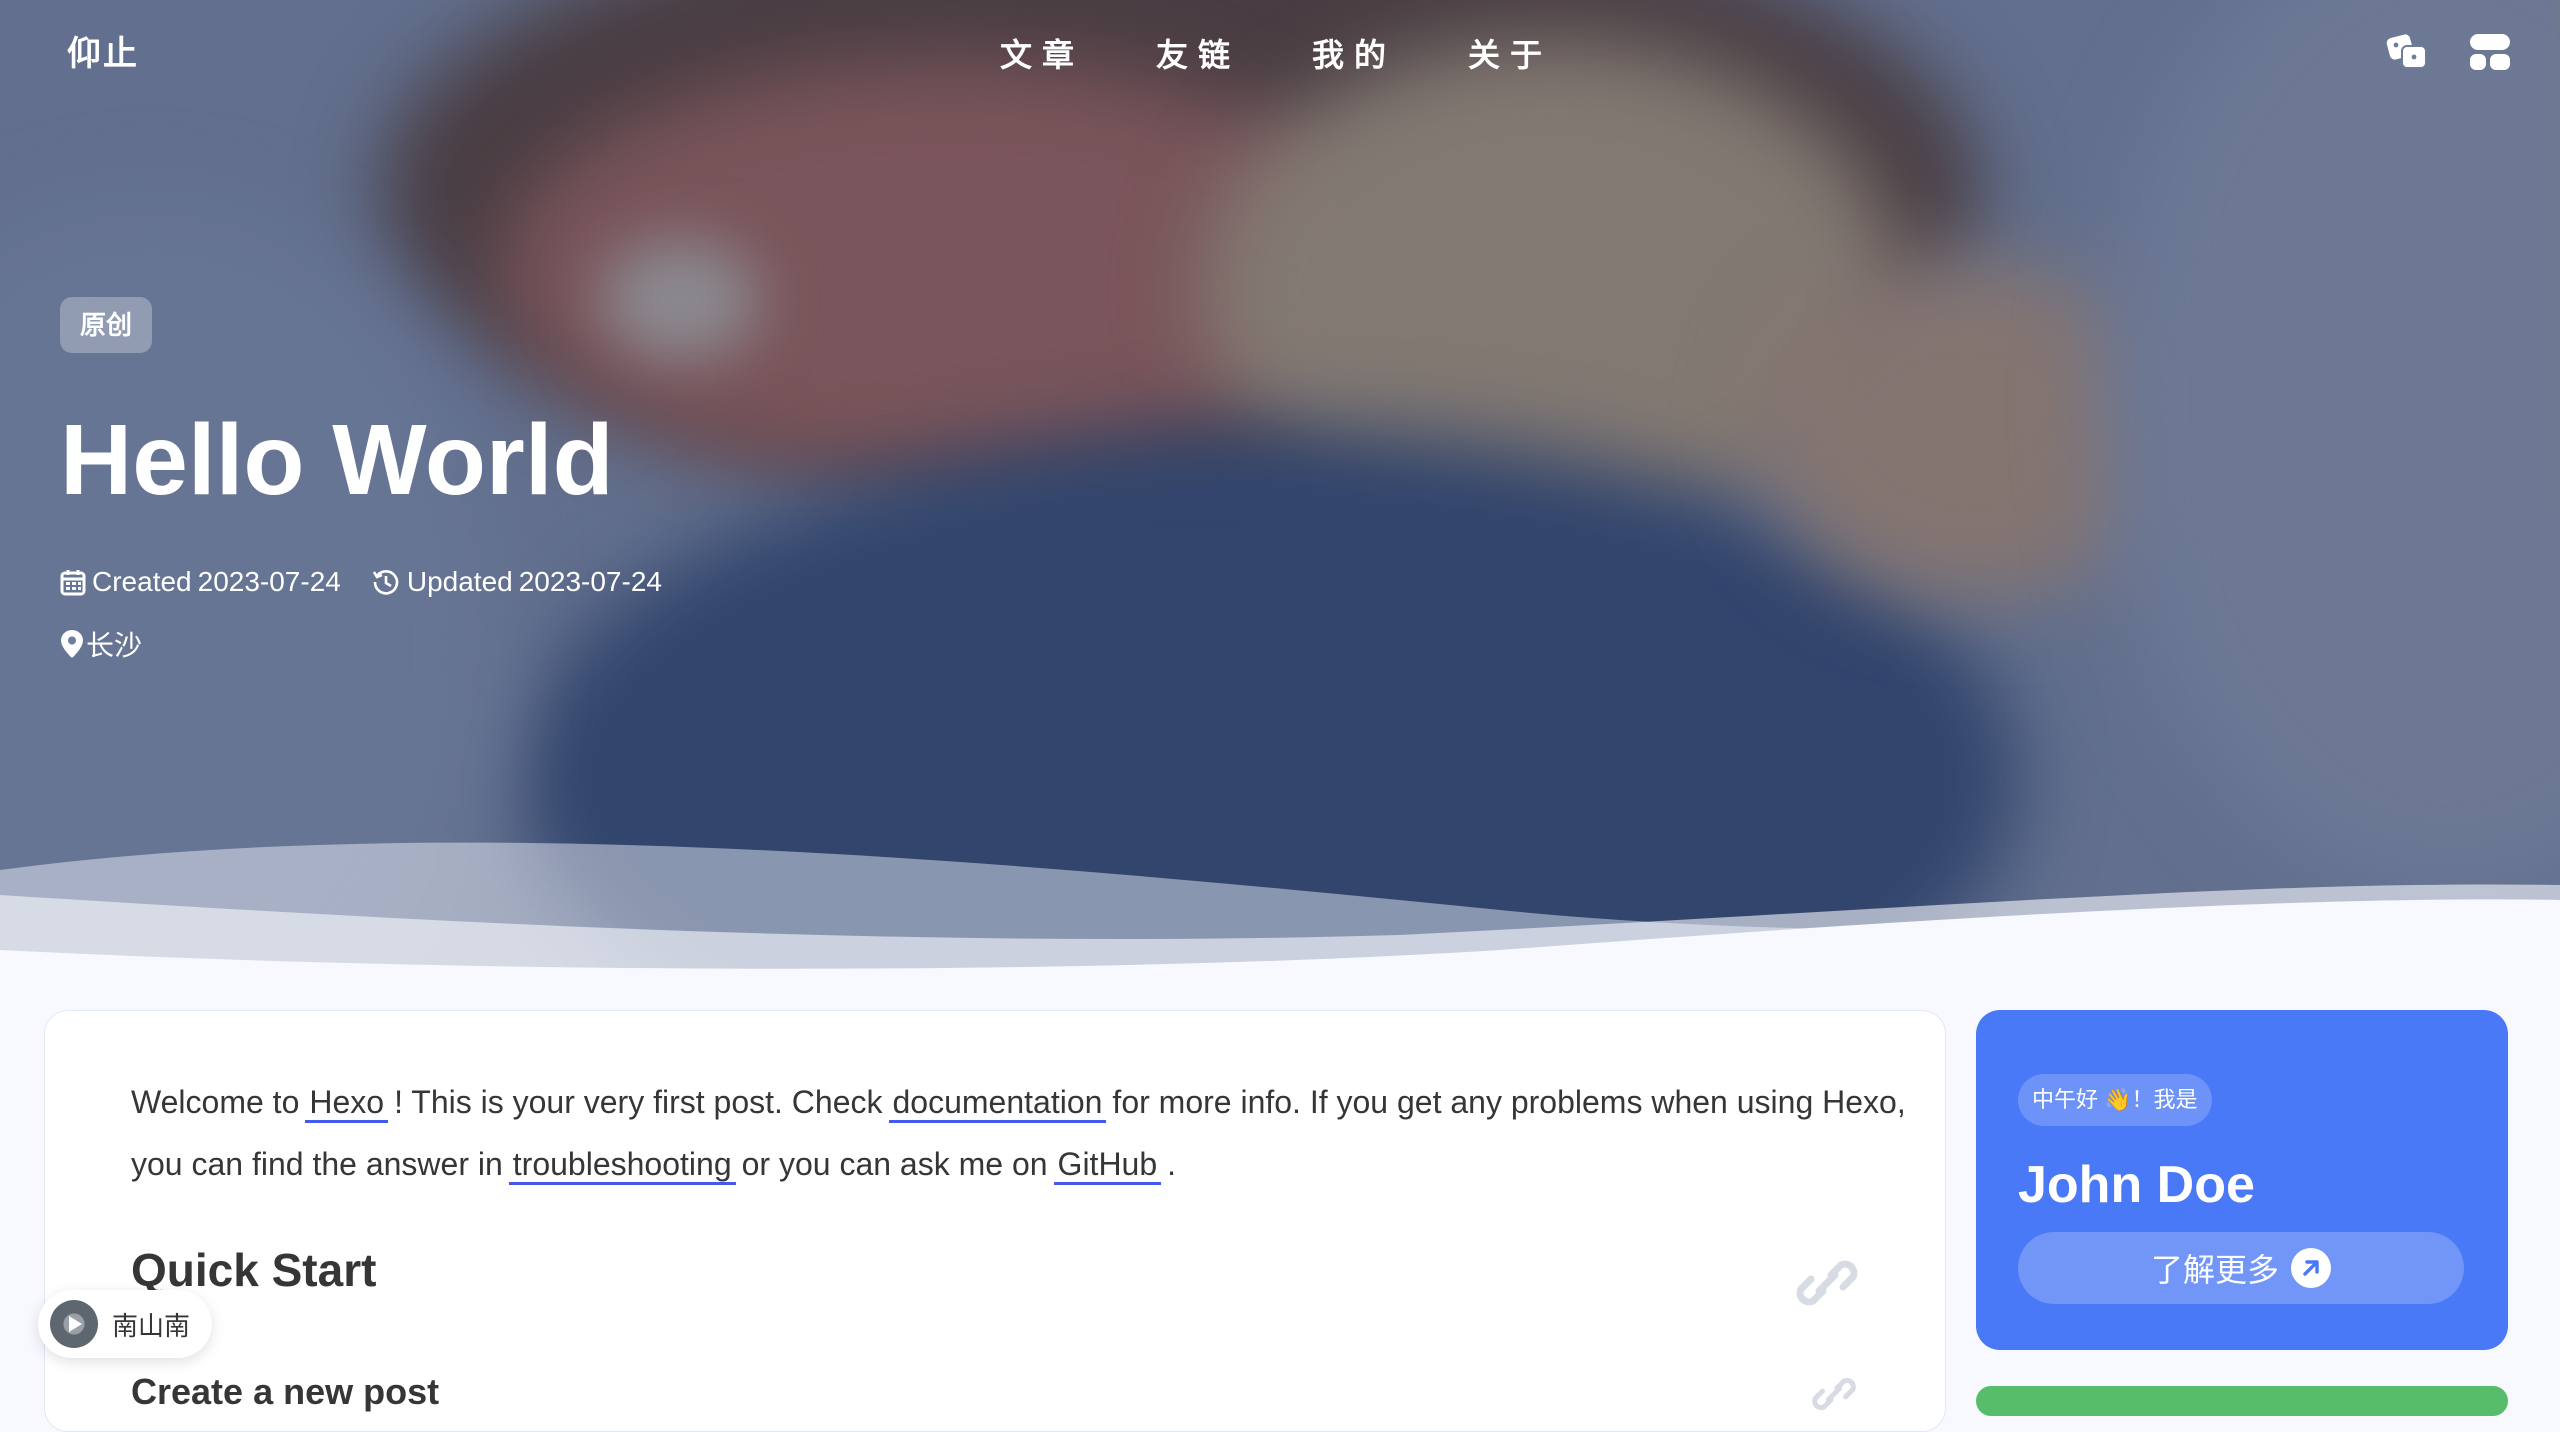 The height and width of the screenshot is (1432, 2560). I want to click on grid-menu-icon, so click(2490, 52).